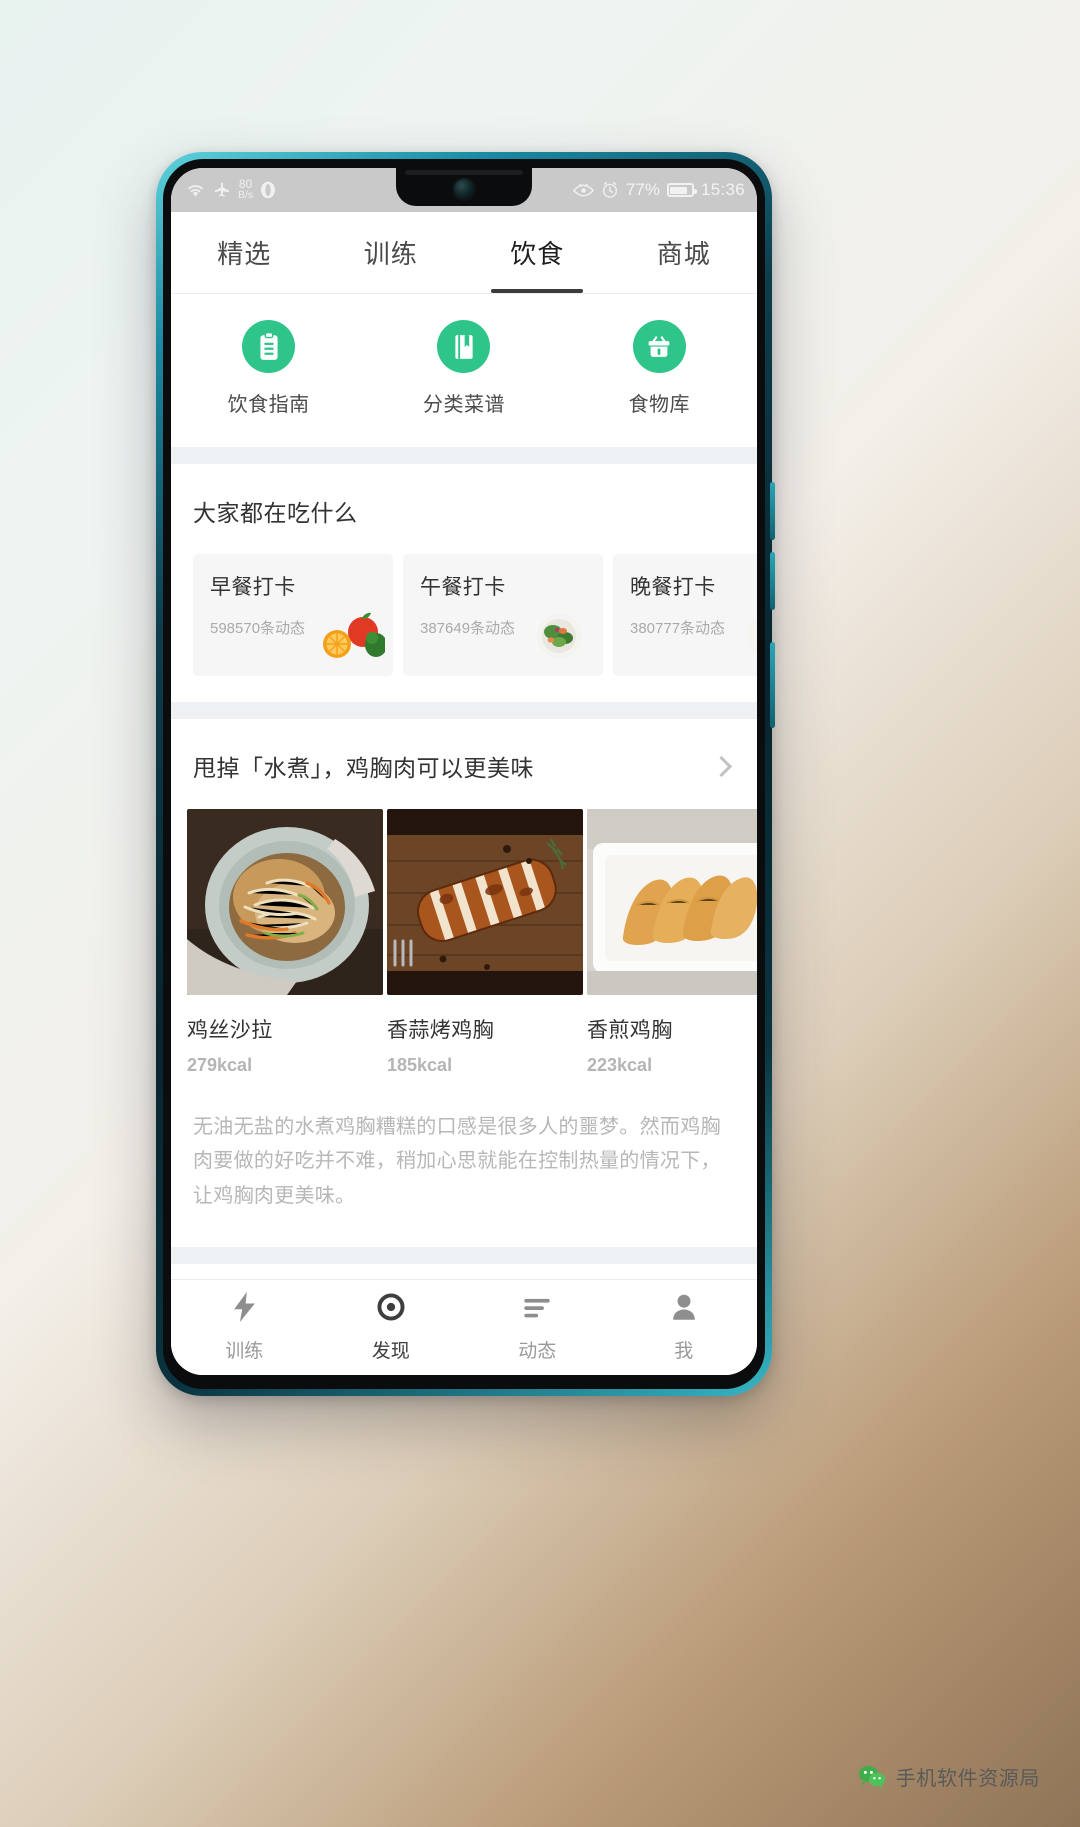  Describe the element at coordinates (672, 902) in the screenshot. I see `pan-fried-chicken-photo` at that location.